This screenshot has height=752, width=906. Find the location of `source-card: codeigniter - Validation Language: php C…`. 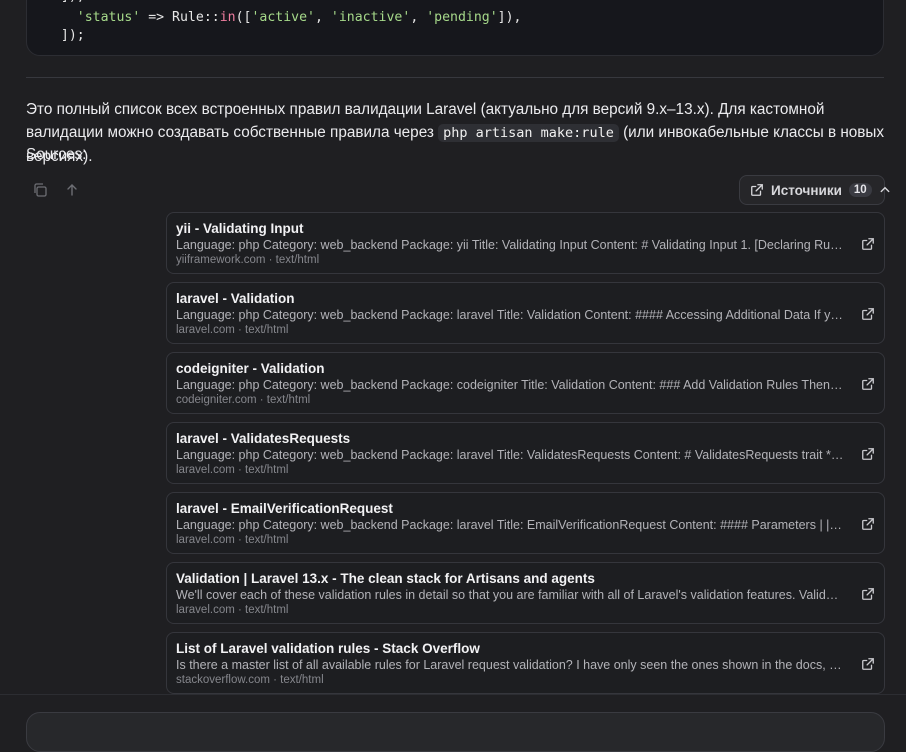

source-card: codeigniter - Validation Language: php C… is located at coordinates (525, 383).